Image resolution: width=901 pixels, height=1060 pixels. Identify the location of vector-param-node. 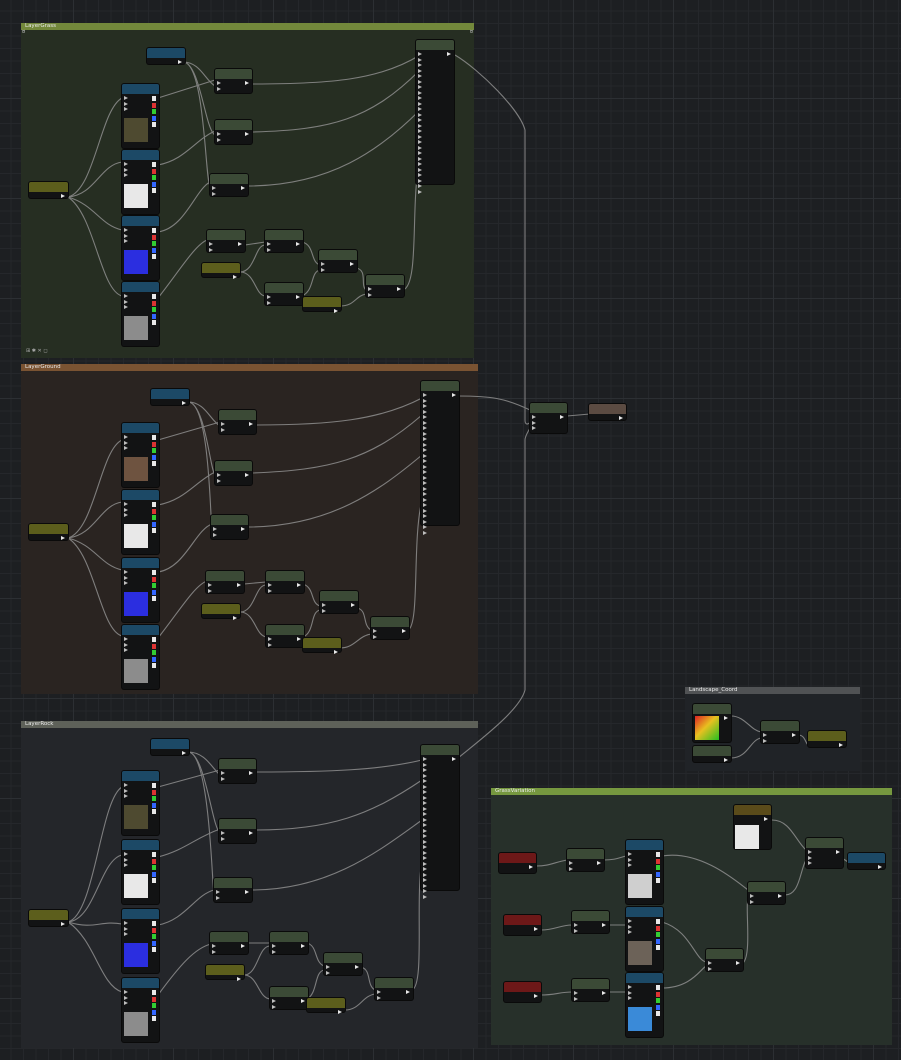
(517, 863).